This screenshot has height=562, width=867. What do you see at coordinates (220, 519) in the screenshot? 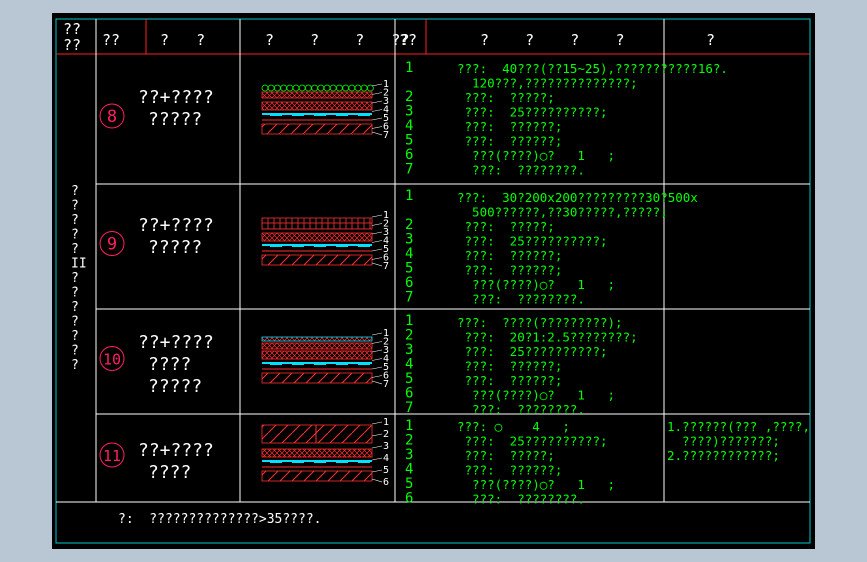
I see `footer-note: ?: ??????????????>35????.` at bounding box center [220, 519].